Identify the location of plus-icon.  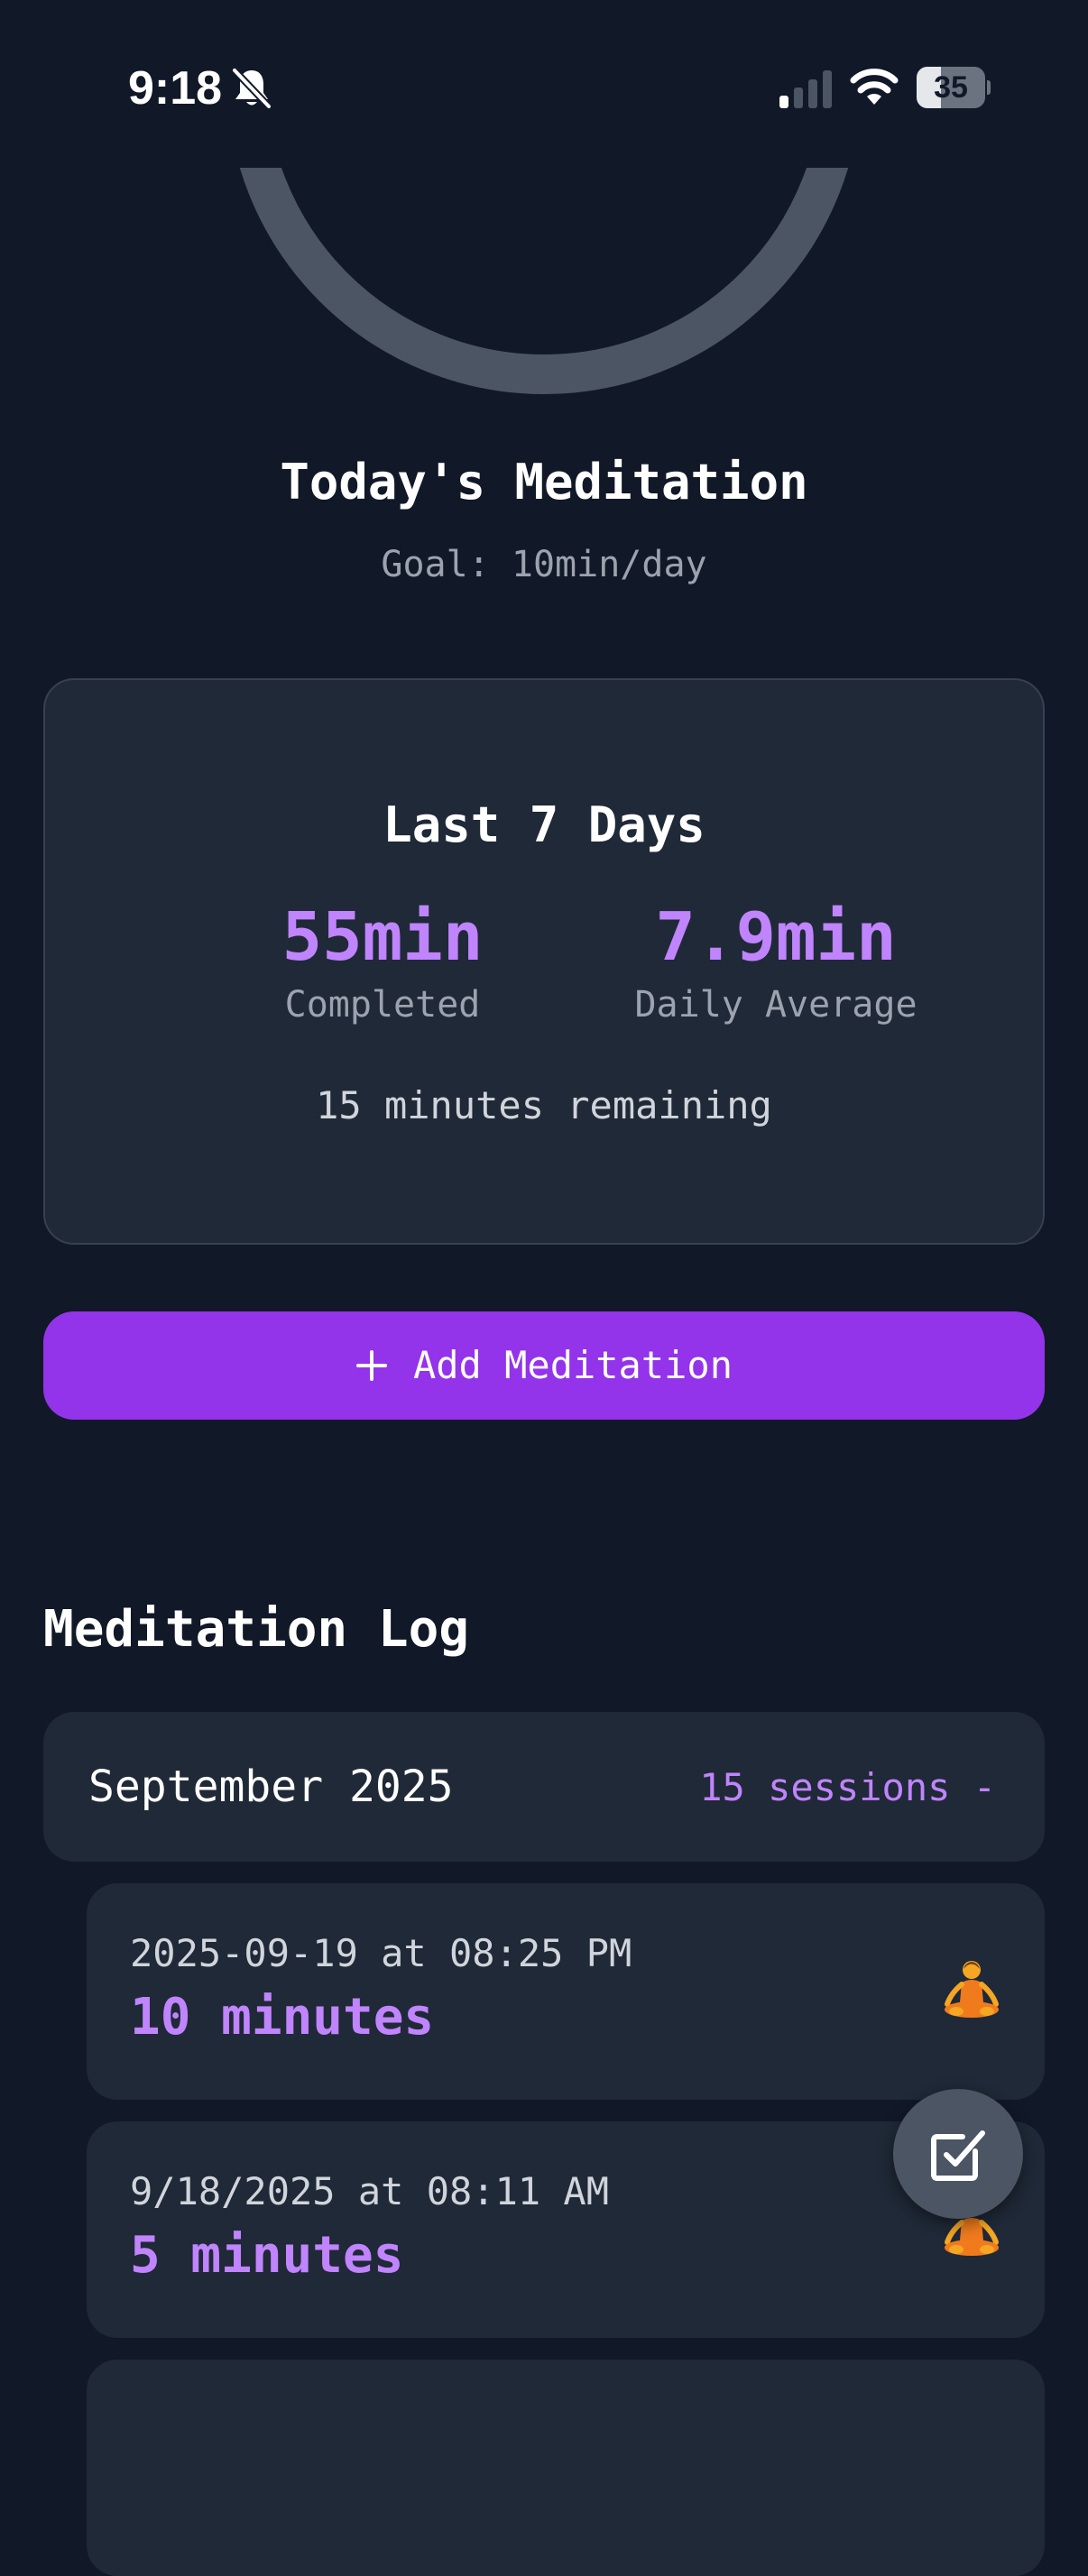
(371, 1365).